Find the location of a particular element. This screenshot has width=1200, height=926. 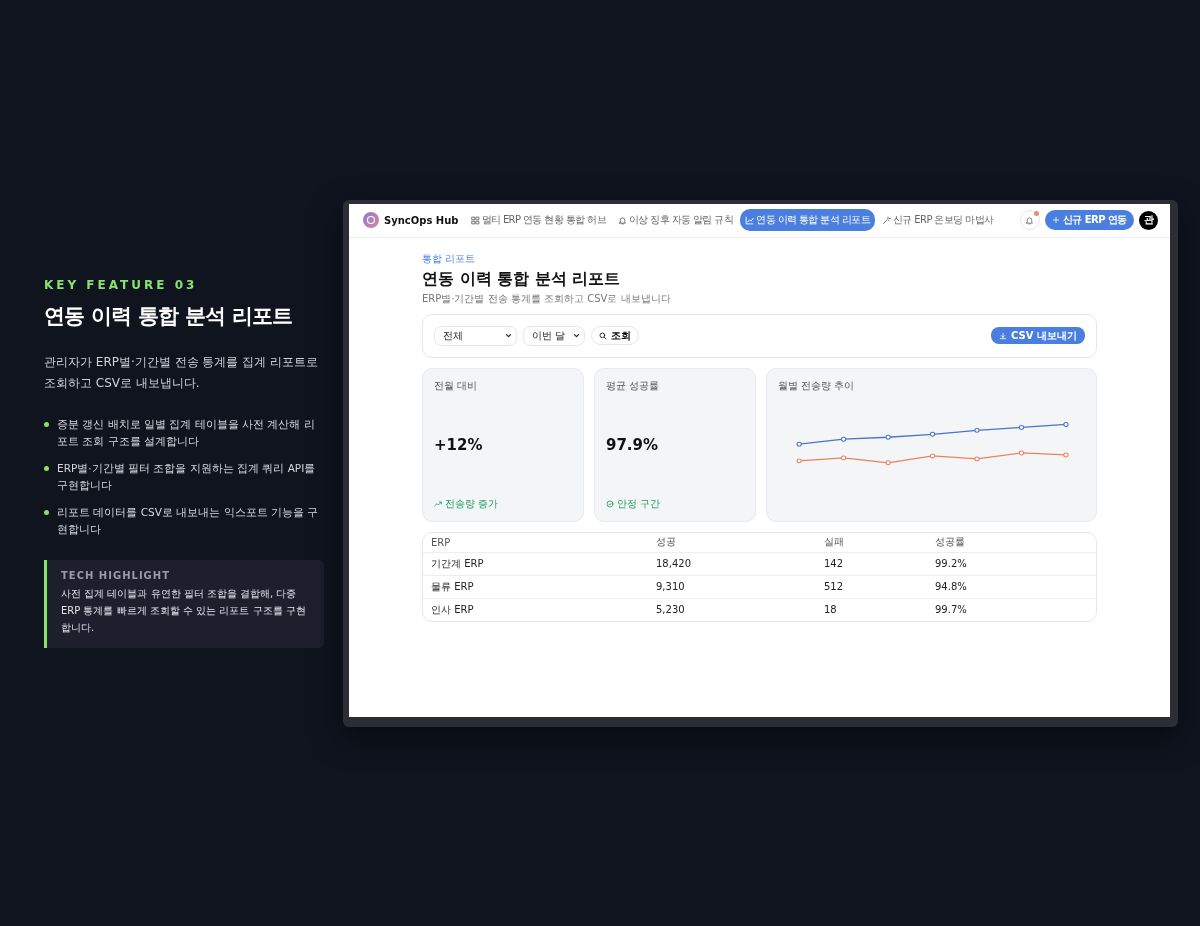

bullet-text: 리포트 데이터를 CSV로 내보내는 익스포트 기능을 구현합니다 is located at coordinates (188, 521).